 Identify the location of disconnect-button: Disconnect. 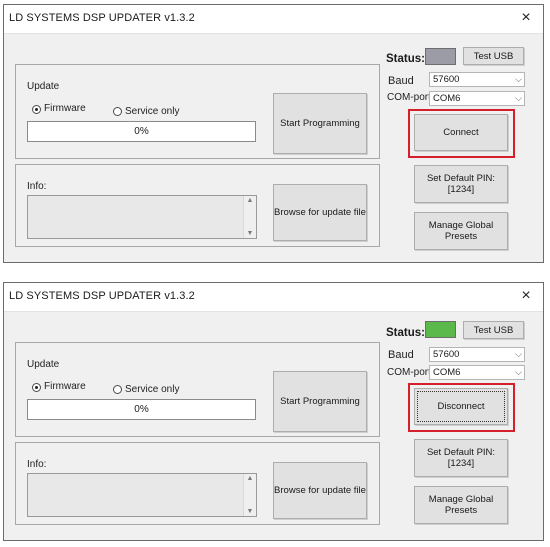
(461, 406).